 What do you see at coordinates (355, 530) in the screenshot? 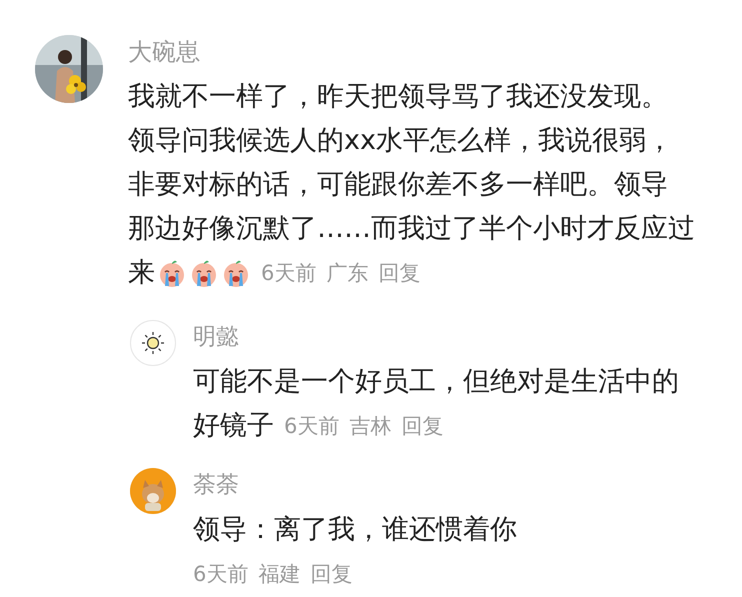
I see `comment-text: 领导：离了我，谁还惯着你` at bounding box center [355, 530].